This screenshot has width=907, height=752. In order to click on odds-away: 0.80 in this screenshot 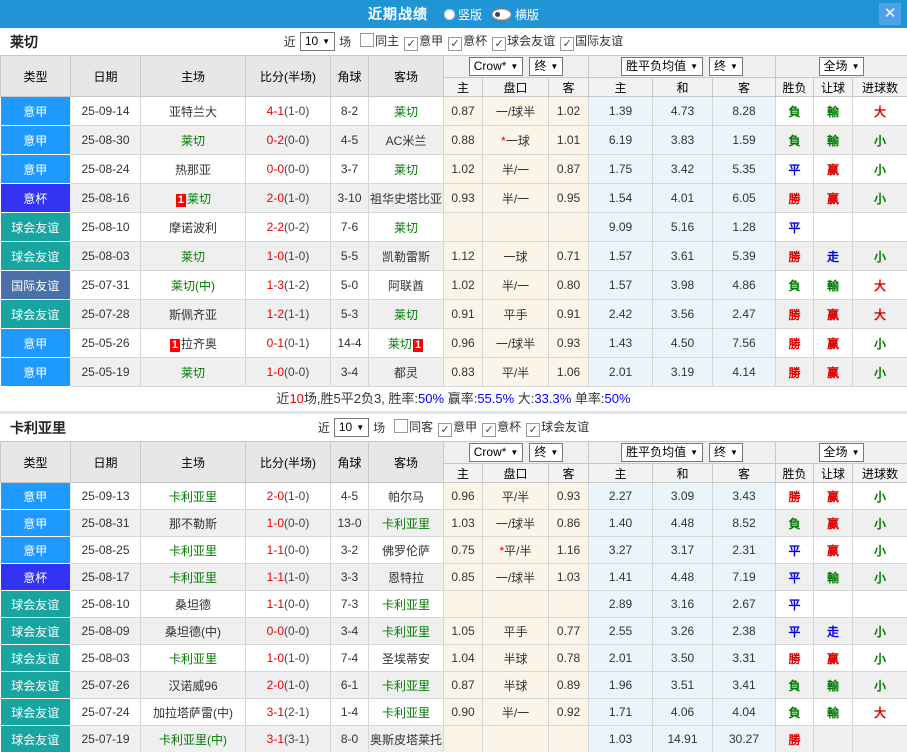, I will do `click(568, 285)`.